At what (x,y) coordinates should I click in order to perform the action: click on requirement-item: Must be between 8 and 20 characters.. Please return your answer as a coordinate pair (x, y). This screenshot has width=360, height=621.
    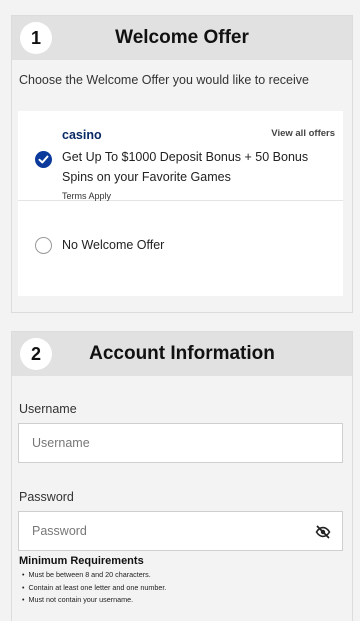
    Looking at the image, I should click on (94, 575).